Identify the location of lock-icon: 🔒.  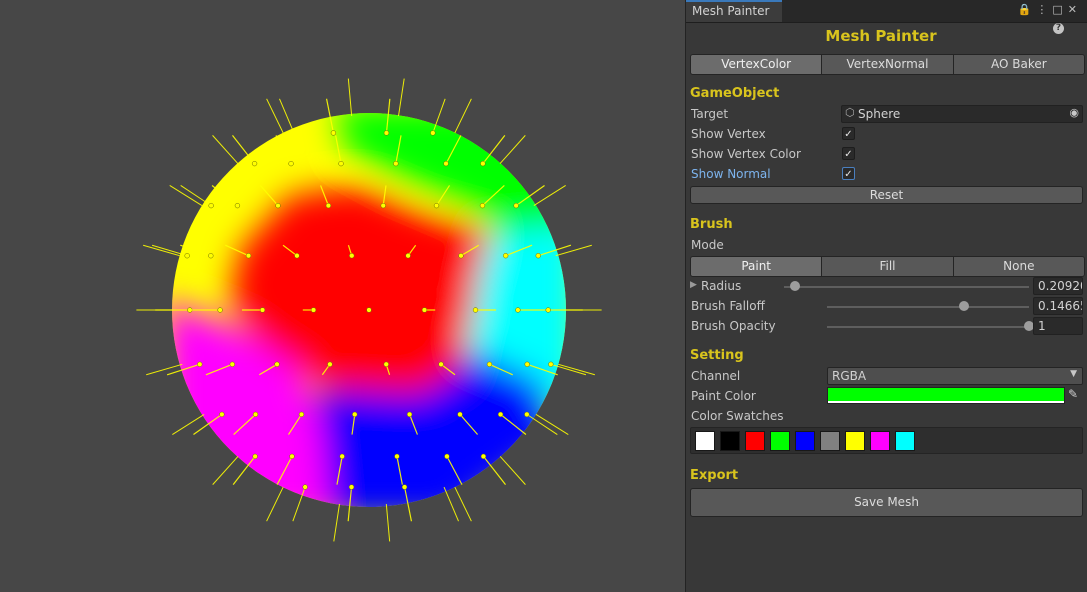
(1027, 9).